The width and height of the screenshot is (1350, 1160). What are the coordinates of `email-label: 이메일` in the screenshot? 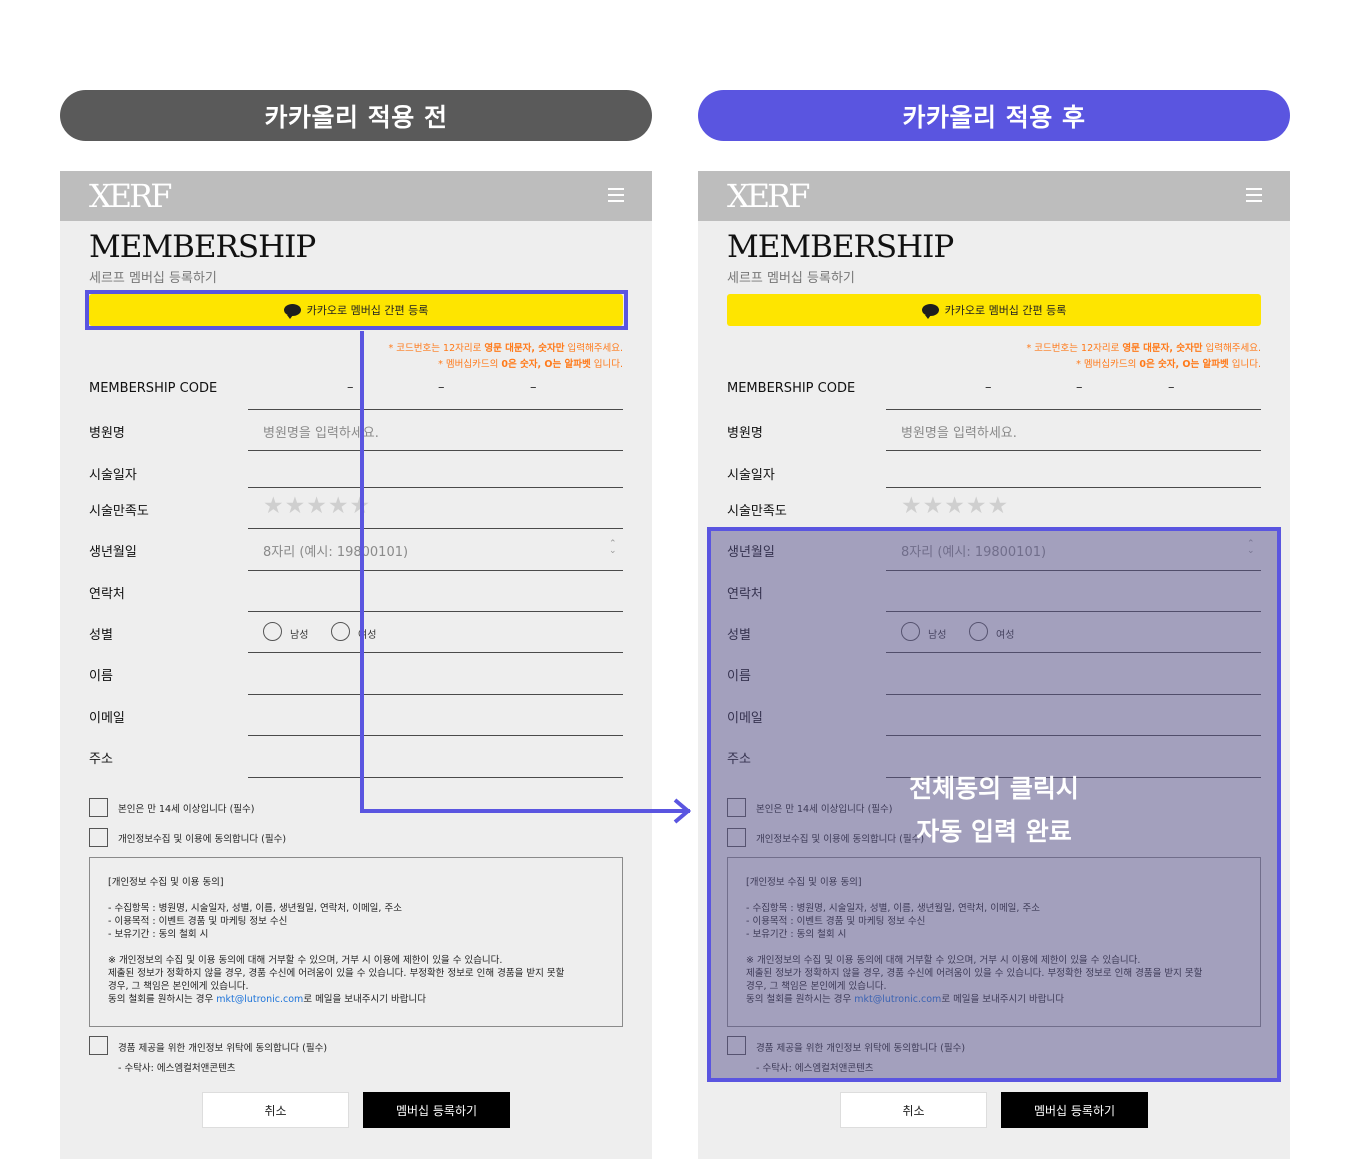 It's located at (107, 718).